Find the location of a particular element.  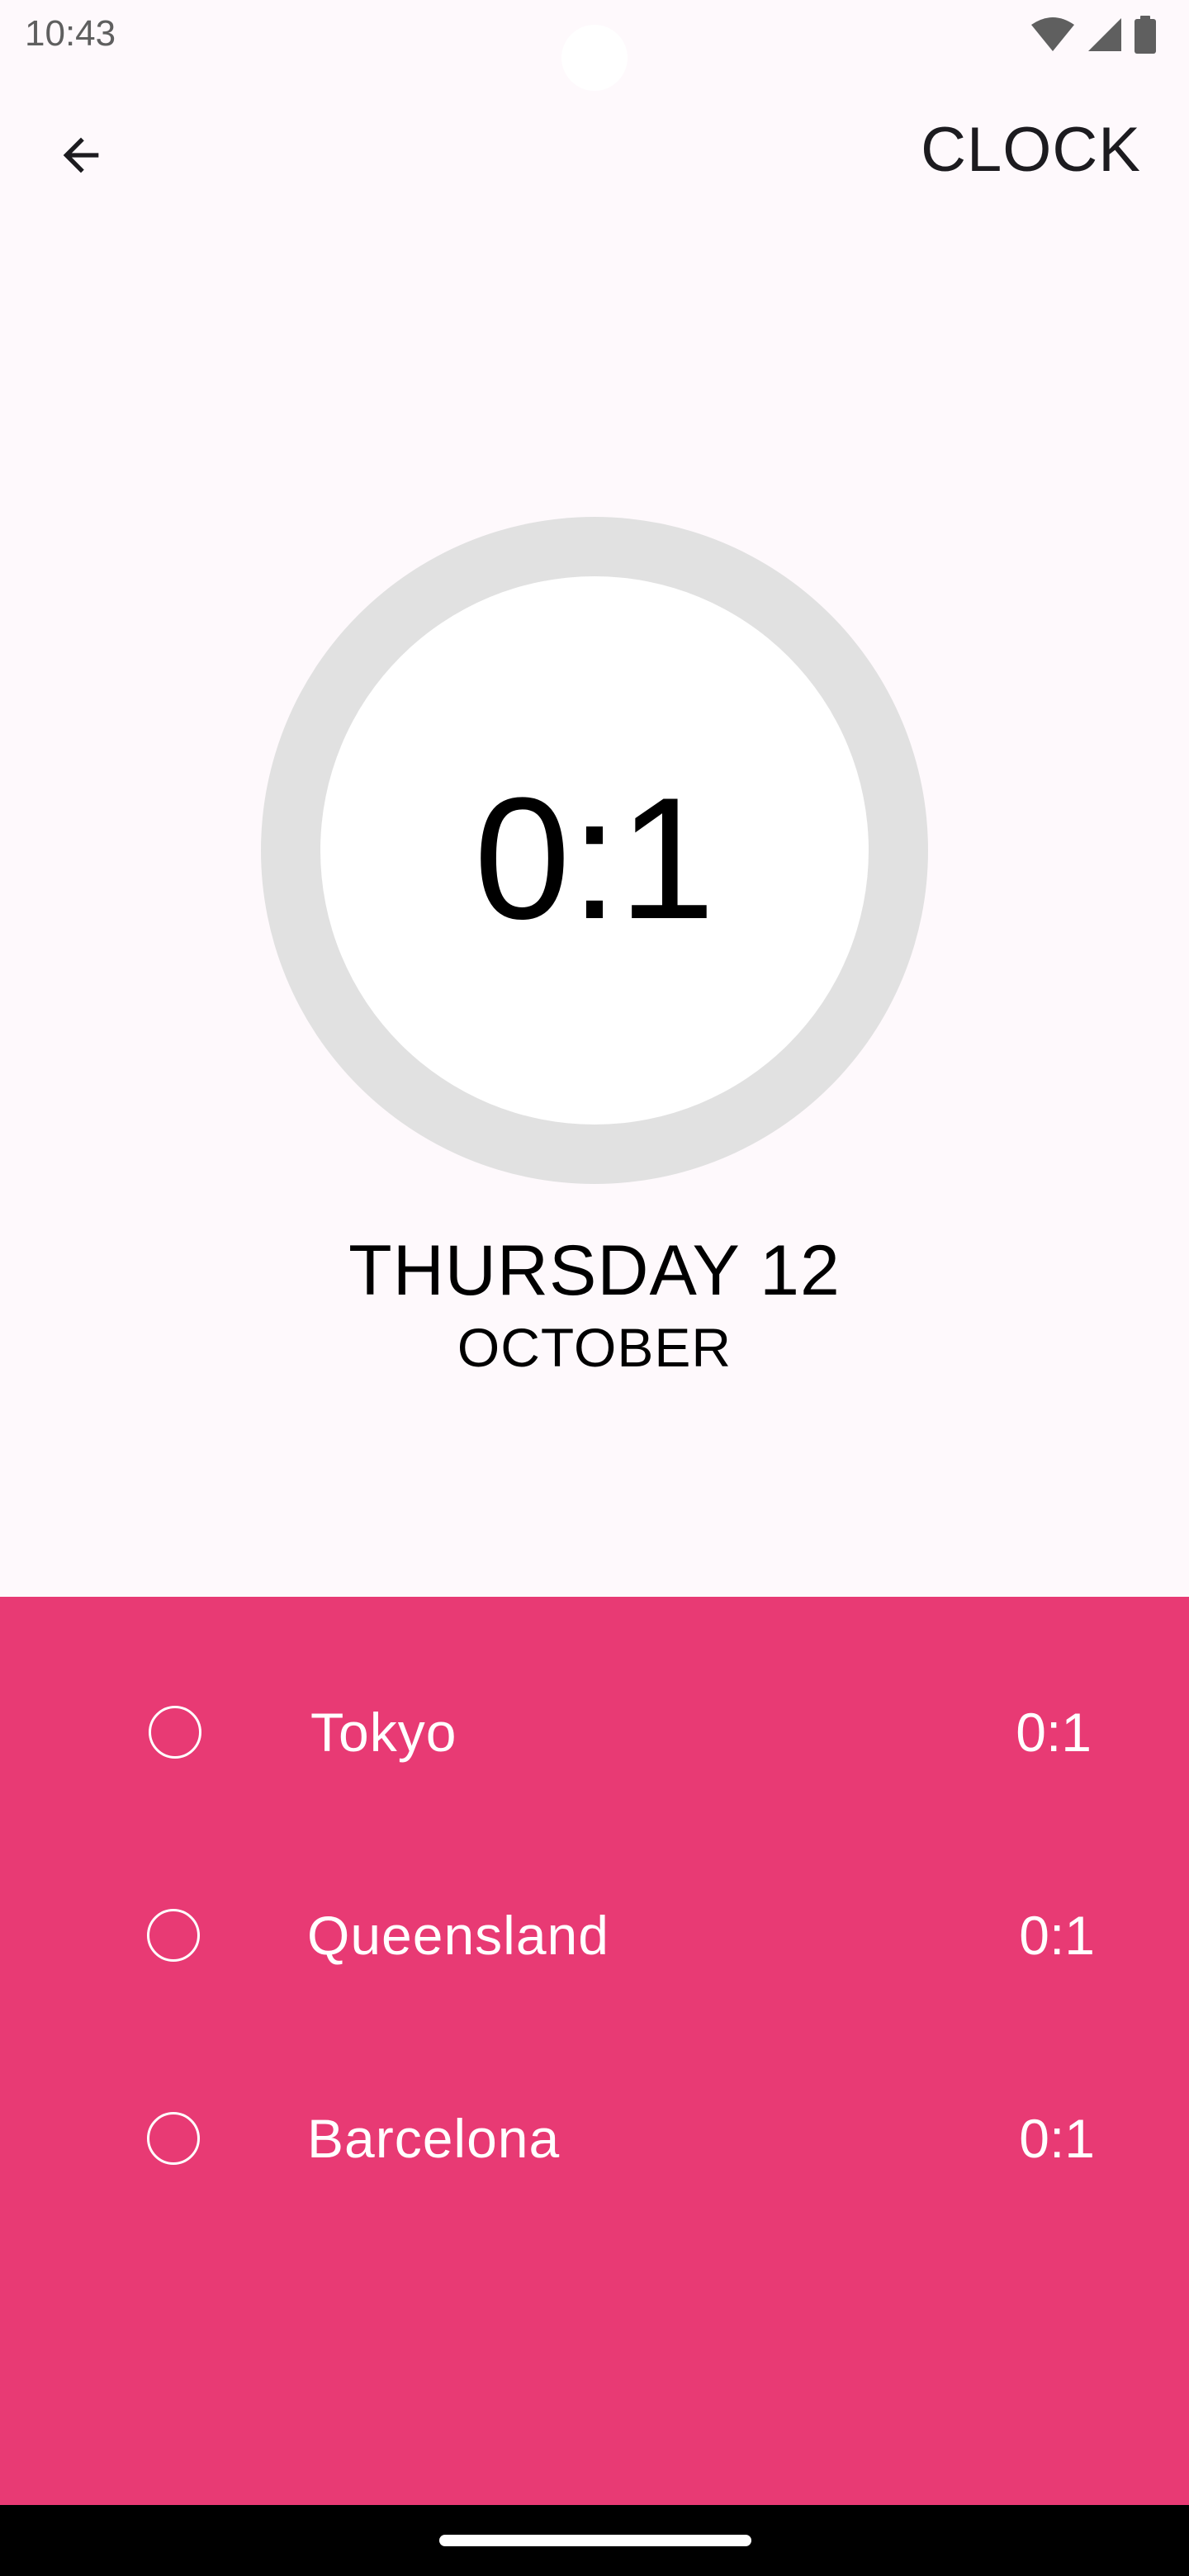

arrow-left-icon is located at coordinates (80, 157).